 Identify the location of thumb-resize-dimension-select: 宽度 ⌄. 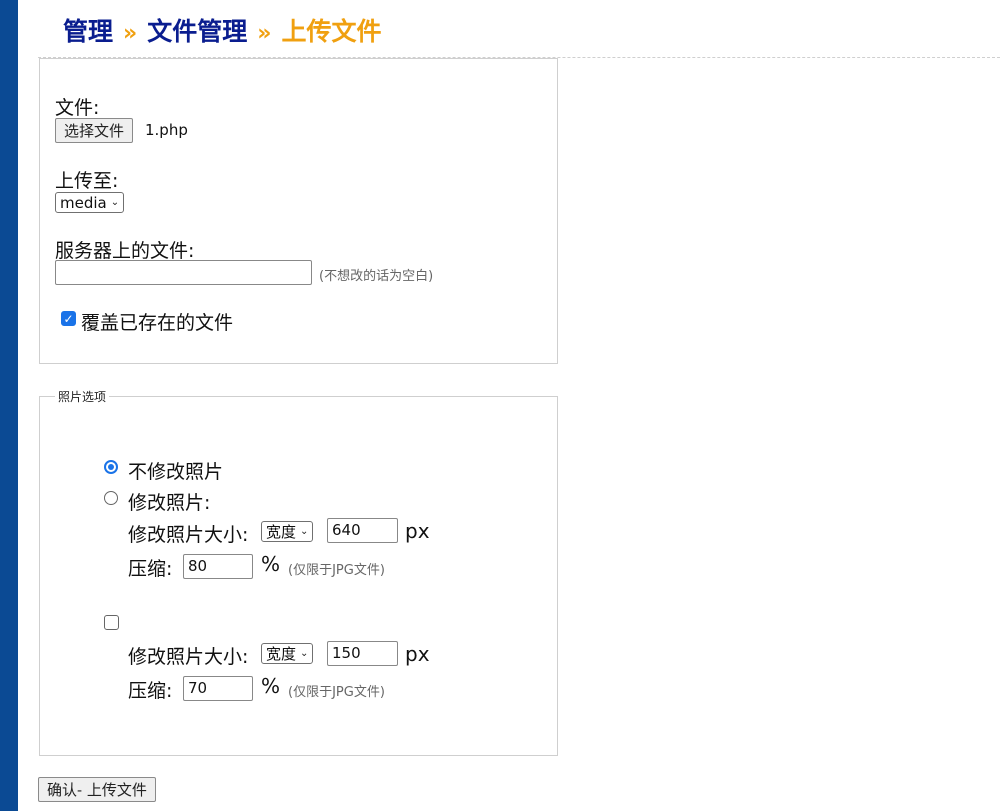
(287, 653).